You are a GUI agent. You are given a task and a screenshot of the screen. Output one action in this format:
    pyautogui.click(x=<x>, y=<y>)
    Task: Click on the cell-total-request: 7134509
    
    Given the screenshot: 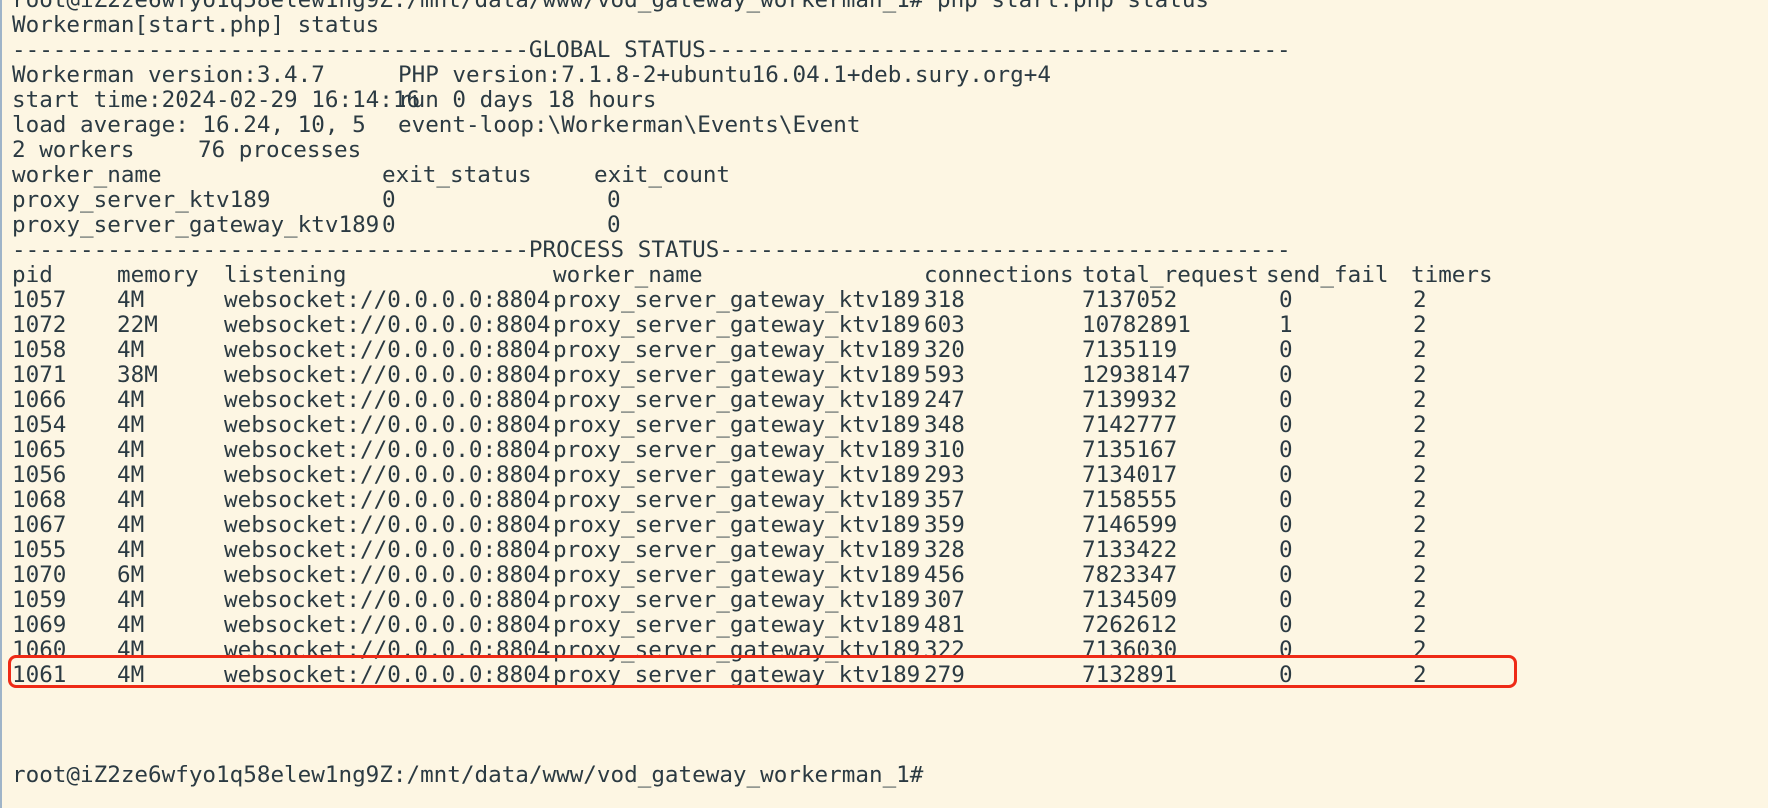 What is the action you would take?
    pyautogui.click(x=1130, y=600)
    